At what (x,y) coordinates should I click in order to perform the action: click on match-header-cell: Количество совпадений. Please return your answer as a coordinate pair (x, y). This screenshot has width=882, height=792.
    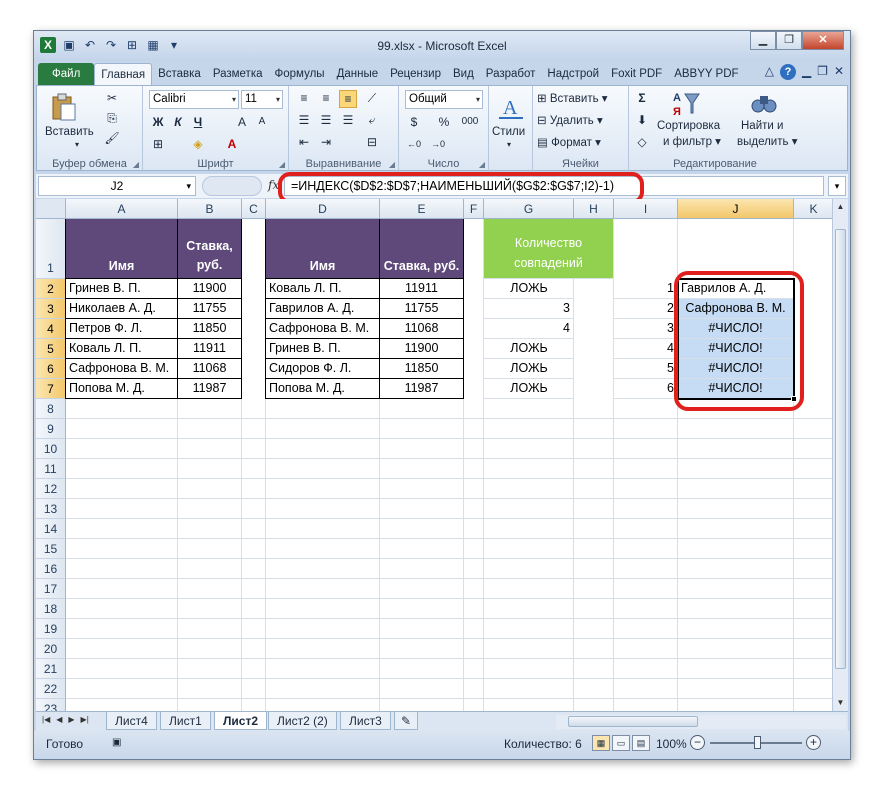
    Looking at the image, I should click on (549, 249).